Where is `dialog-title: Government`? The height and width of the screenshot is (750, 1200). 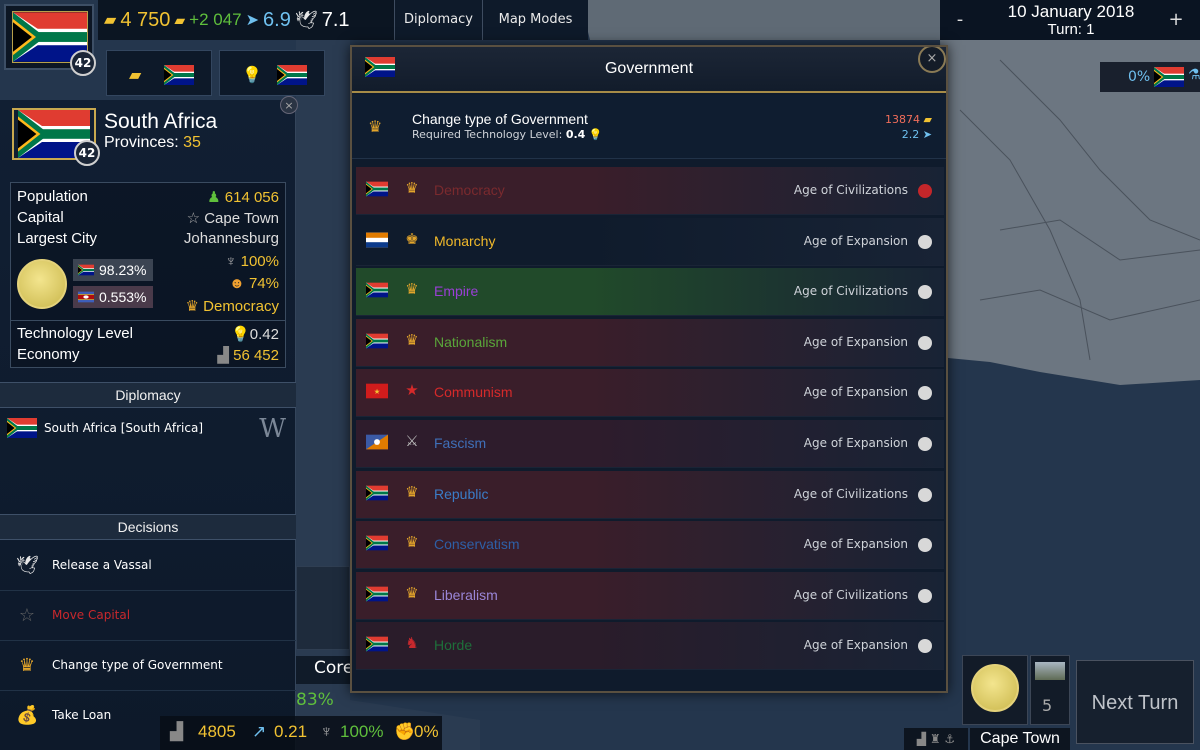
dialog-title: Government is located at coordinates (649, 68).